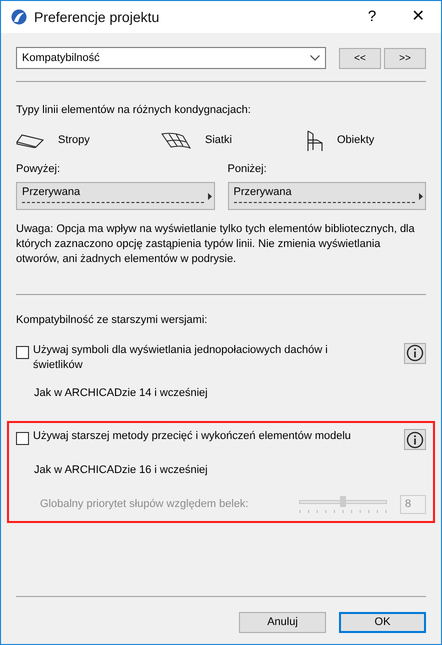 This screenshot has height=645, width=442. Describe the element at coordinates (112, 320) in the screenshot. I see `section-heading: Kompatybilność ze starszymi wersjami:` at that location.